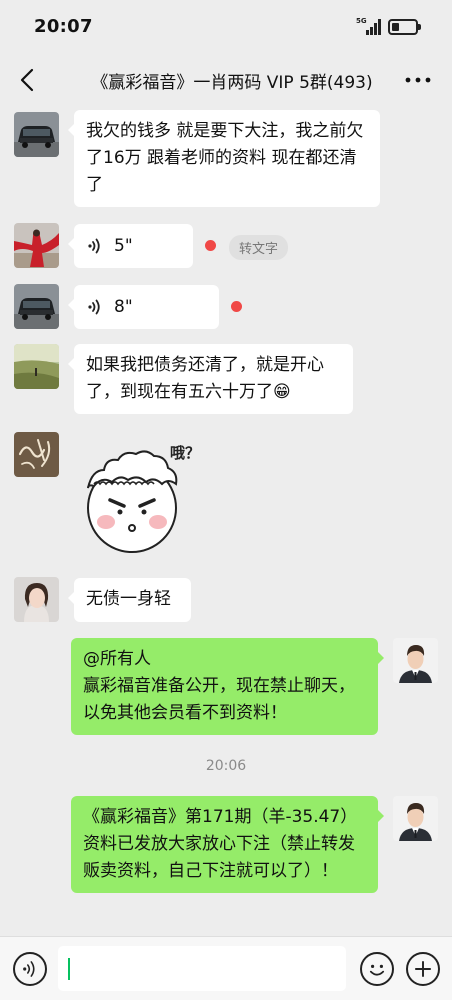 This screenshot has height=1000, width=452. What do you see at coordinates (36, 366) in the screenshot?
I see `landscape-avatar` at bounding box center [36, 366].